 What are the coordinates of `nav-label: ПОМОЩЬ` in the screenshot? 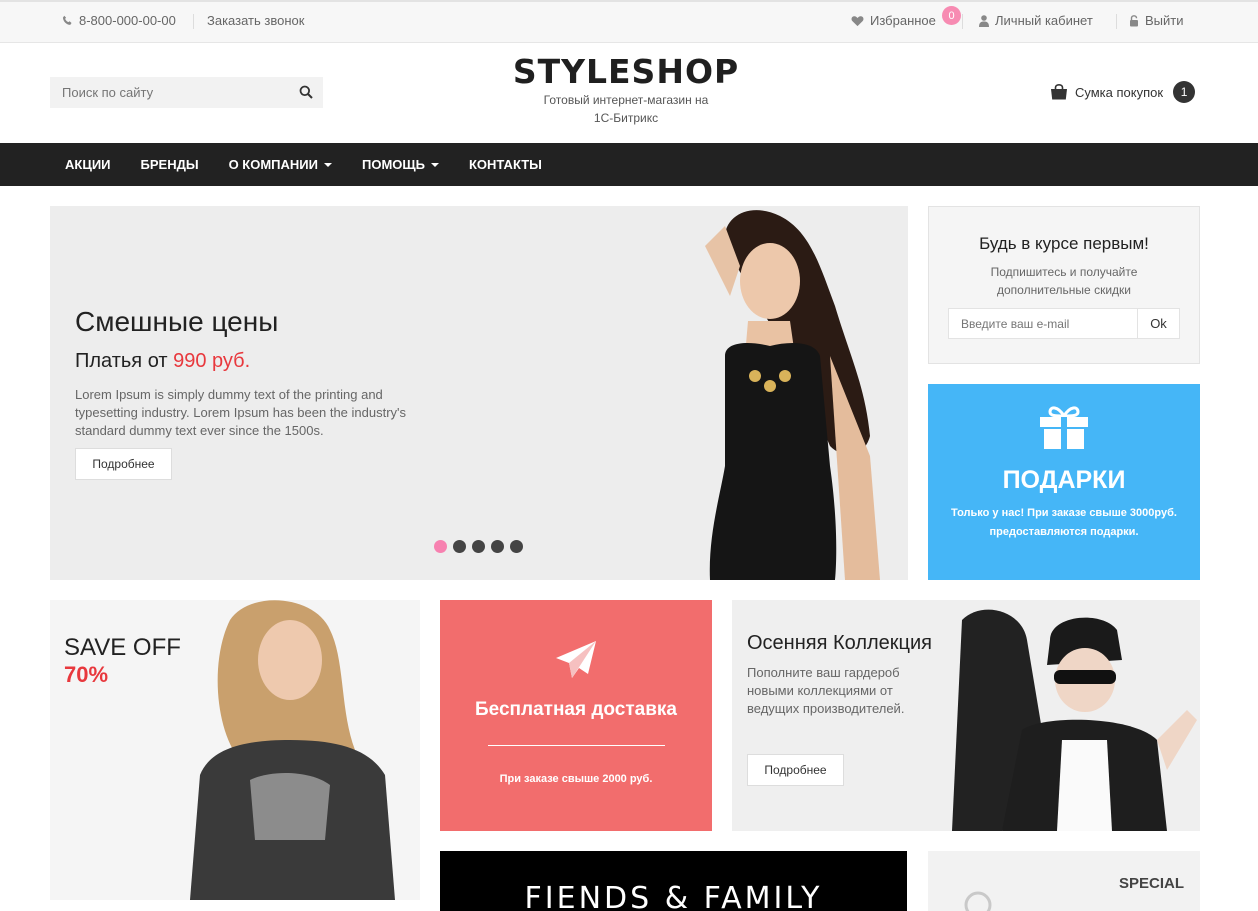 It's located at (393, 164).